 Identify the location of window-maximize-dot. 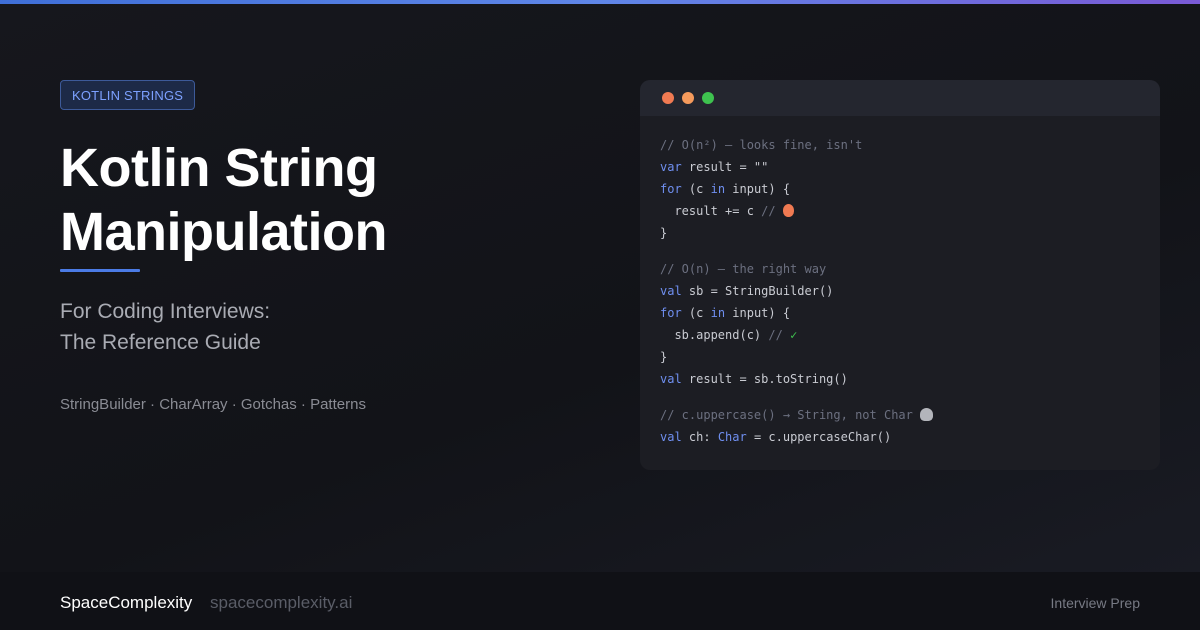
(708, 98).